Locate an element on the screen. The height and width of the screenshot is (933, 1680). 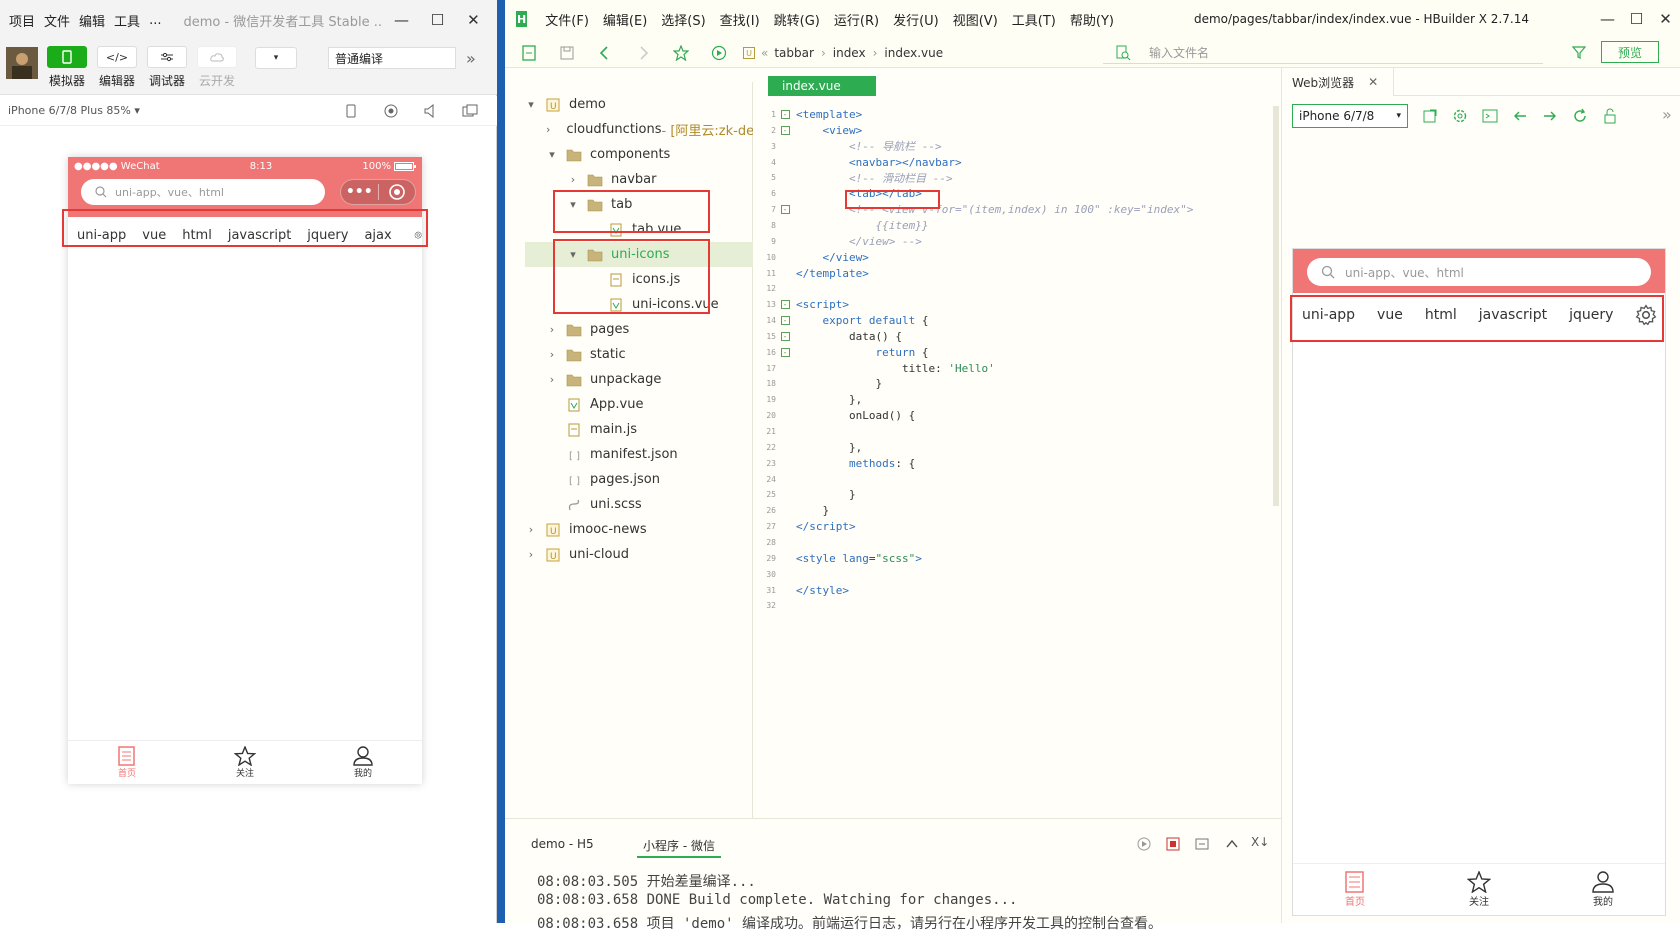
code-line: 15- data() { is located at coordinates (1013, 336).